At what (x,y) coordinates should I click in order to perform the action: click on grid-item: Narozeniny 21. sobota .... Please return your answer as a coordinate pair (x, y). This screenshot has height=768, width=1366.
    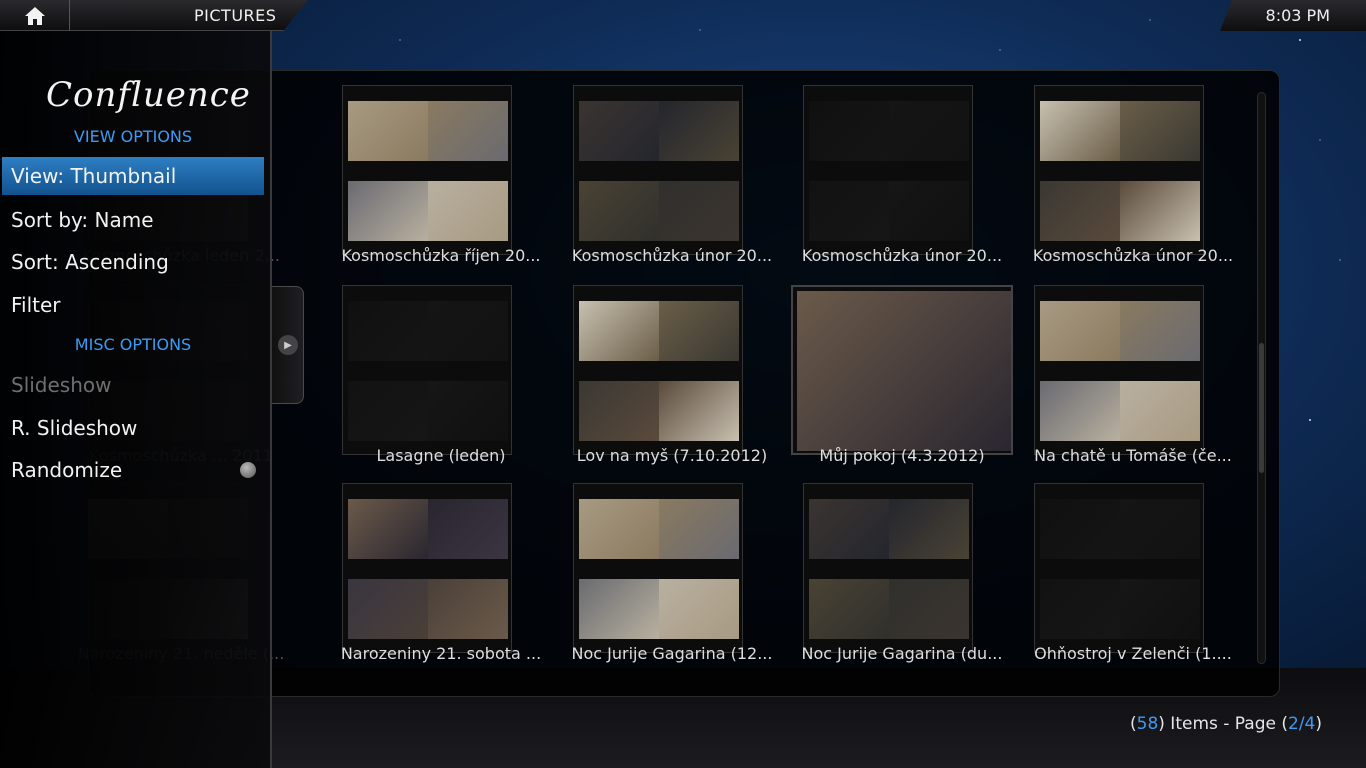
    Looking at the image, I should click on (441, 565).